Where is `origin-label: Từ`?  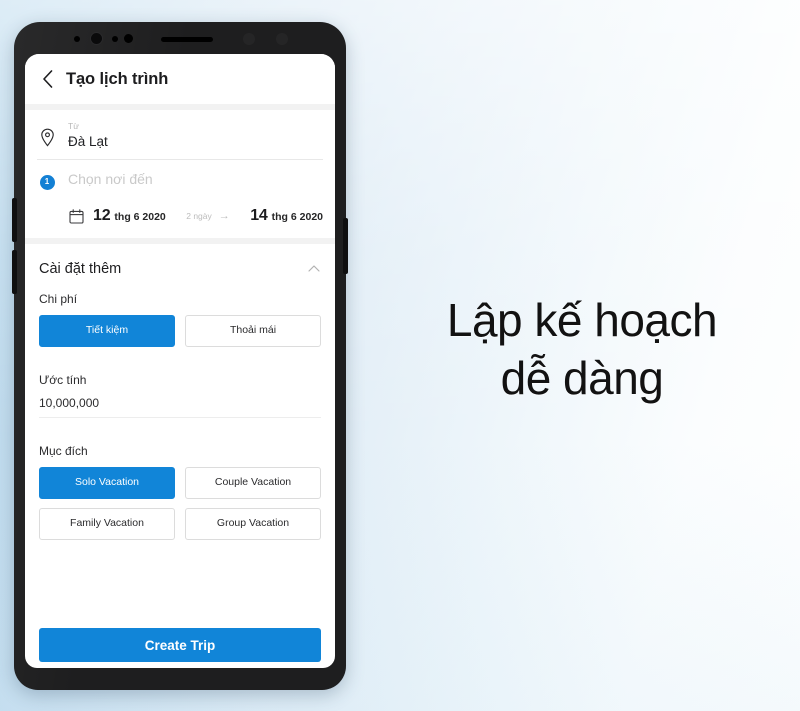
origin-label: Từ is located at coordinates (73, 126).